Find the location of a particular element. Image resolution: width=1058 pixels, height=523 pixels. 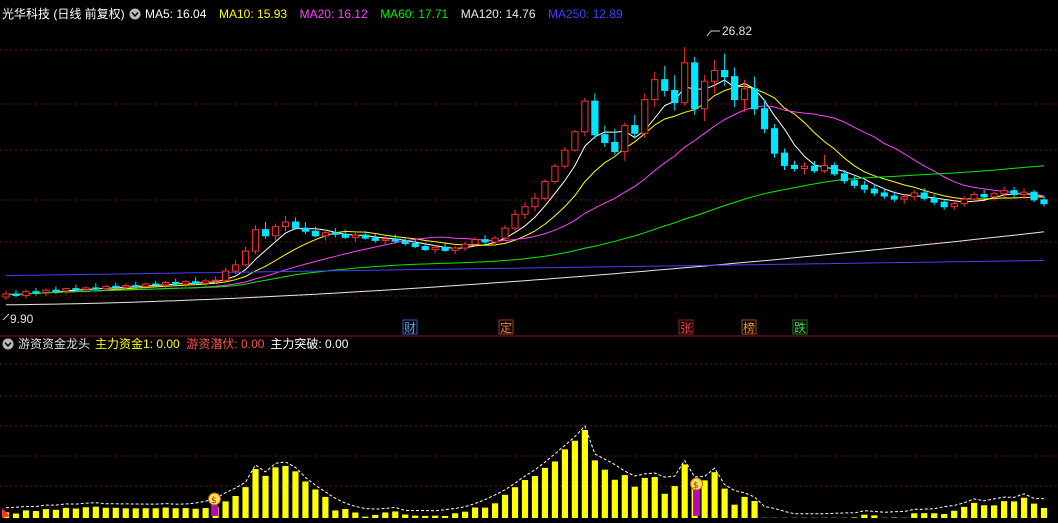

event-placement: 定 is located at coordinates (506, 327).